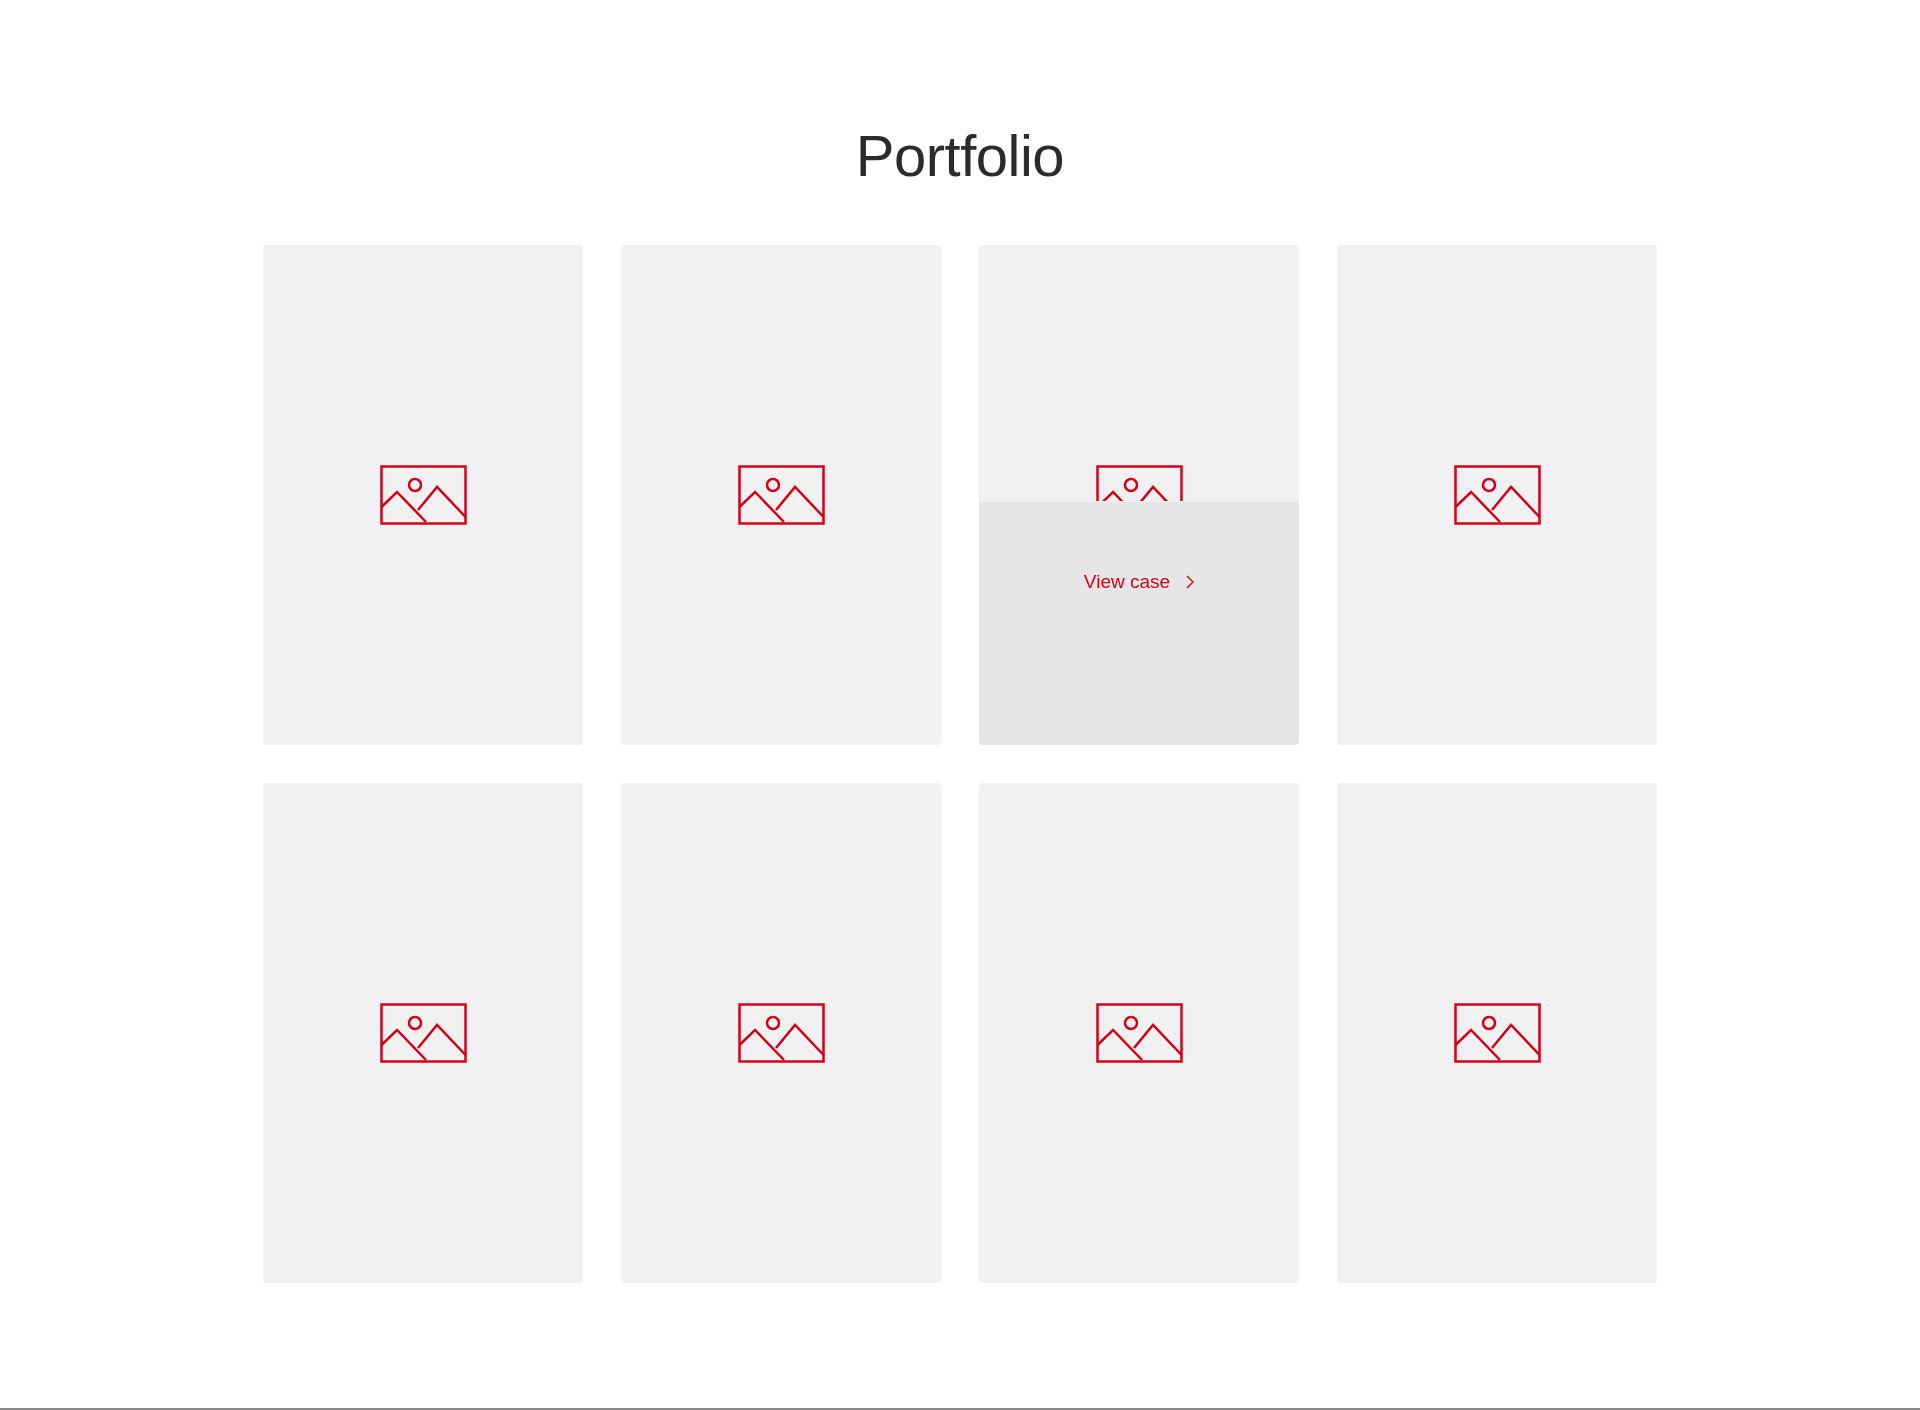 The image size is (1920, 1410). What do you see at coordinates (1190, 582) in the screenshot?
I see `chevron-right-icon` at bounding box center [1190, 582].